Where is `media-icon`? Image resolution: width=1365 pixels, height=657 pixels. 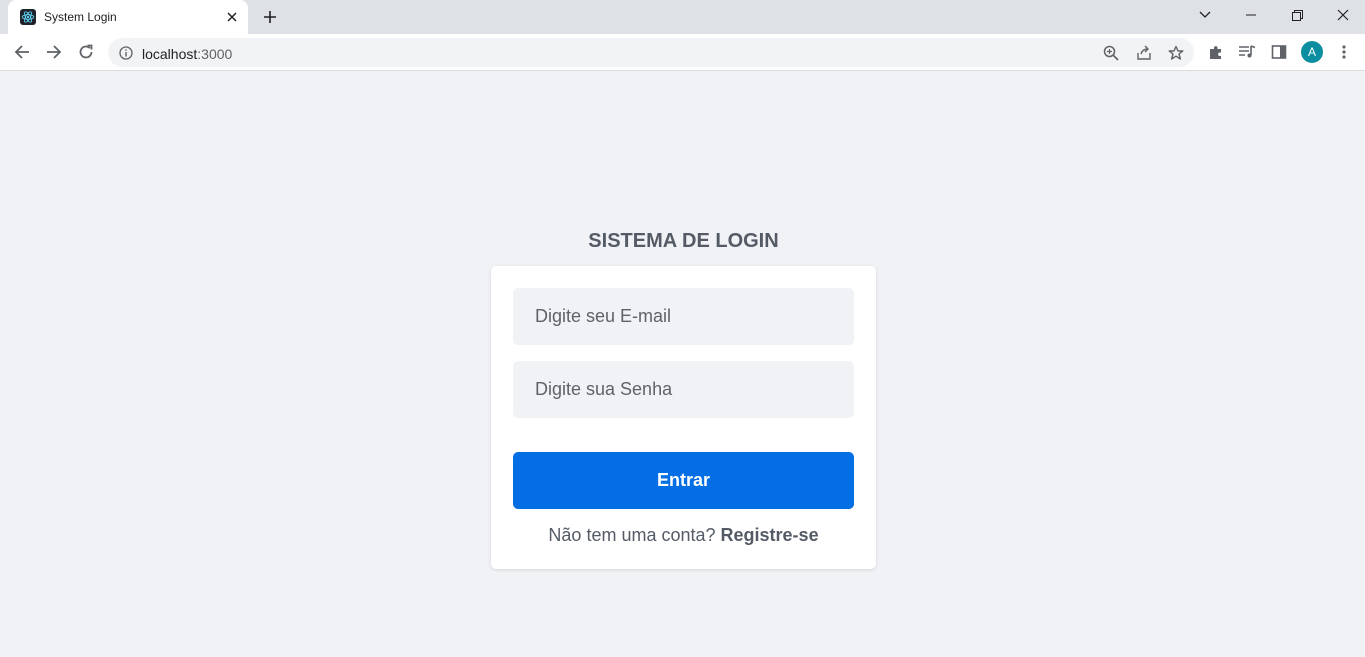
media-icon is located at coordinates (1247, 52).